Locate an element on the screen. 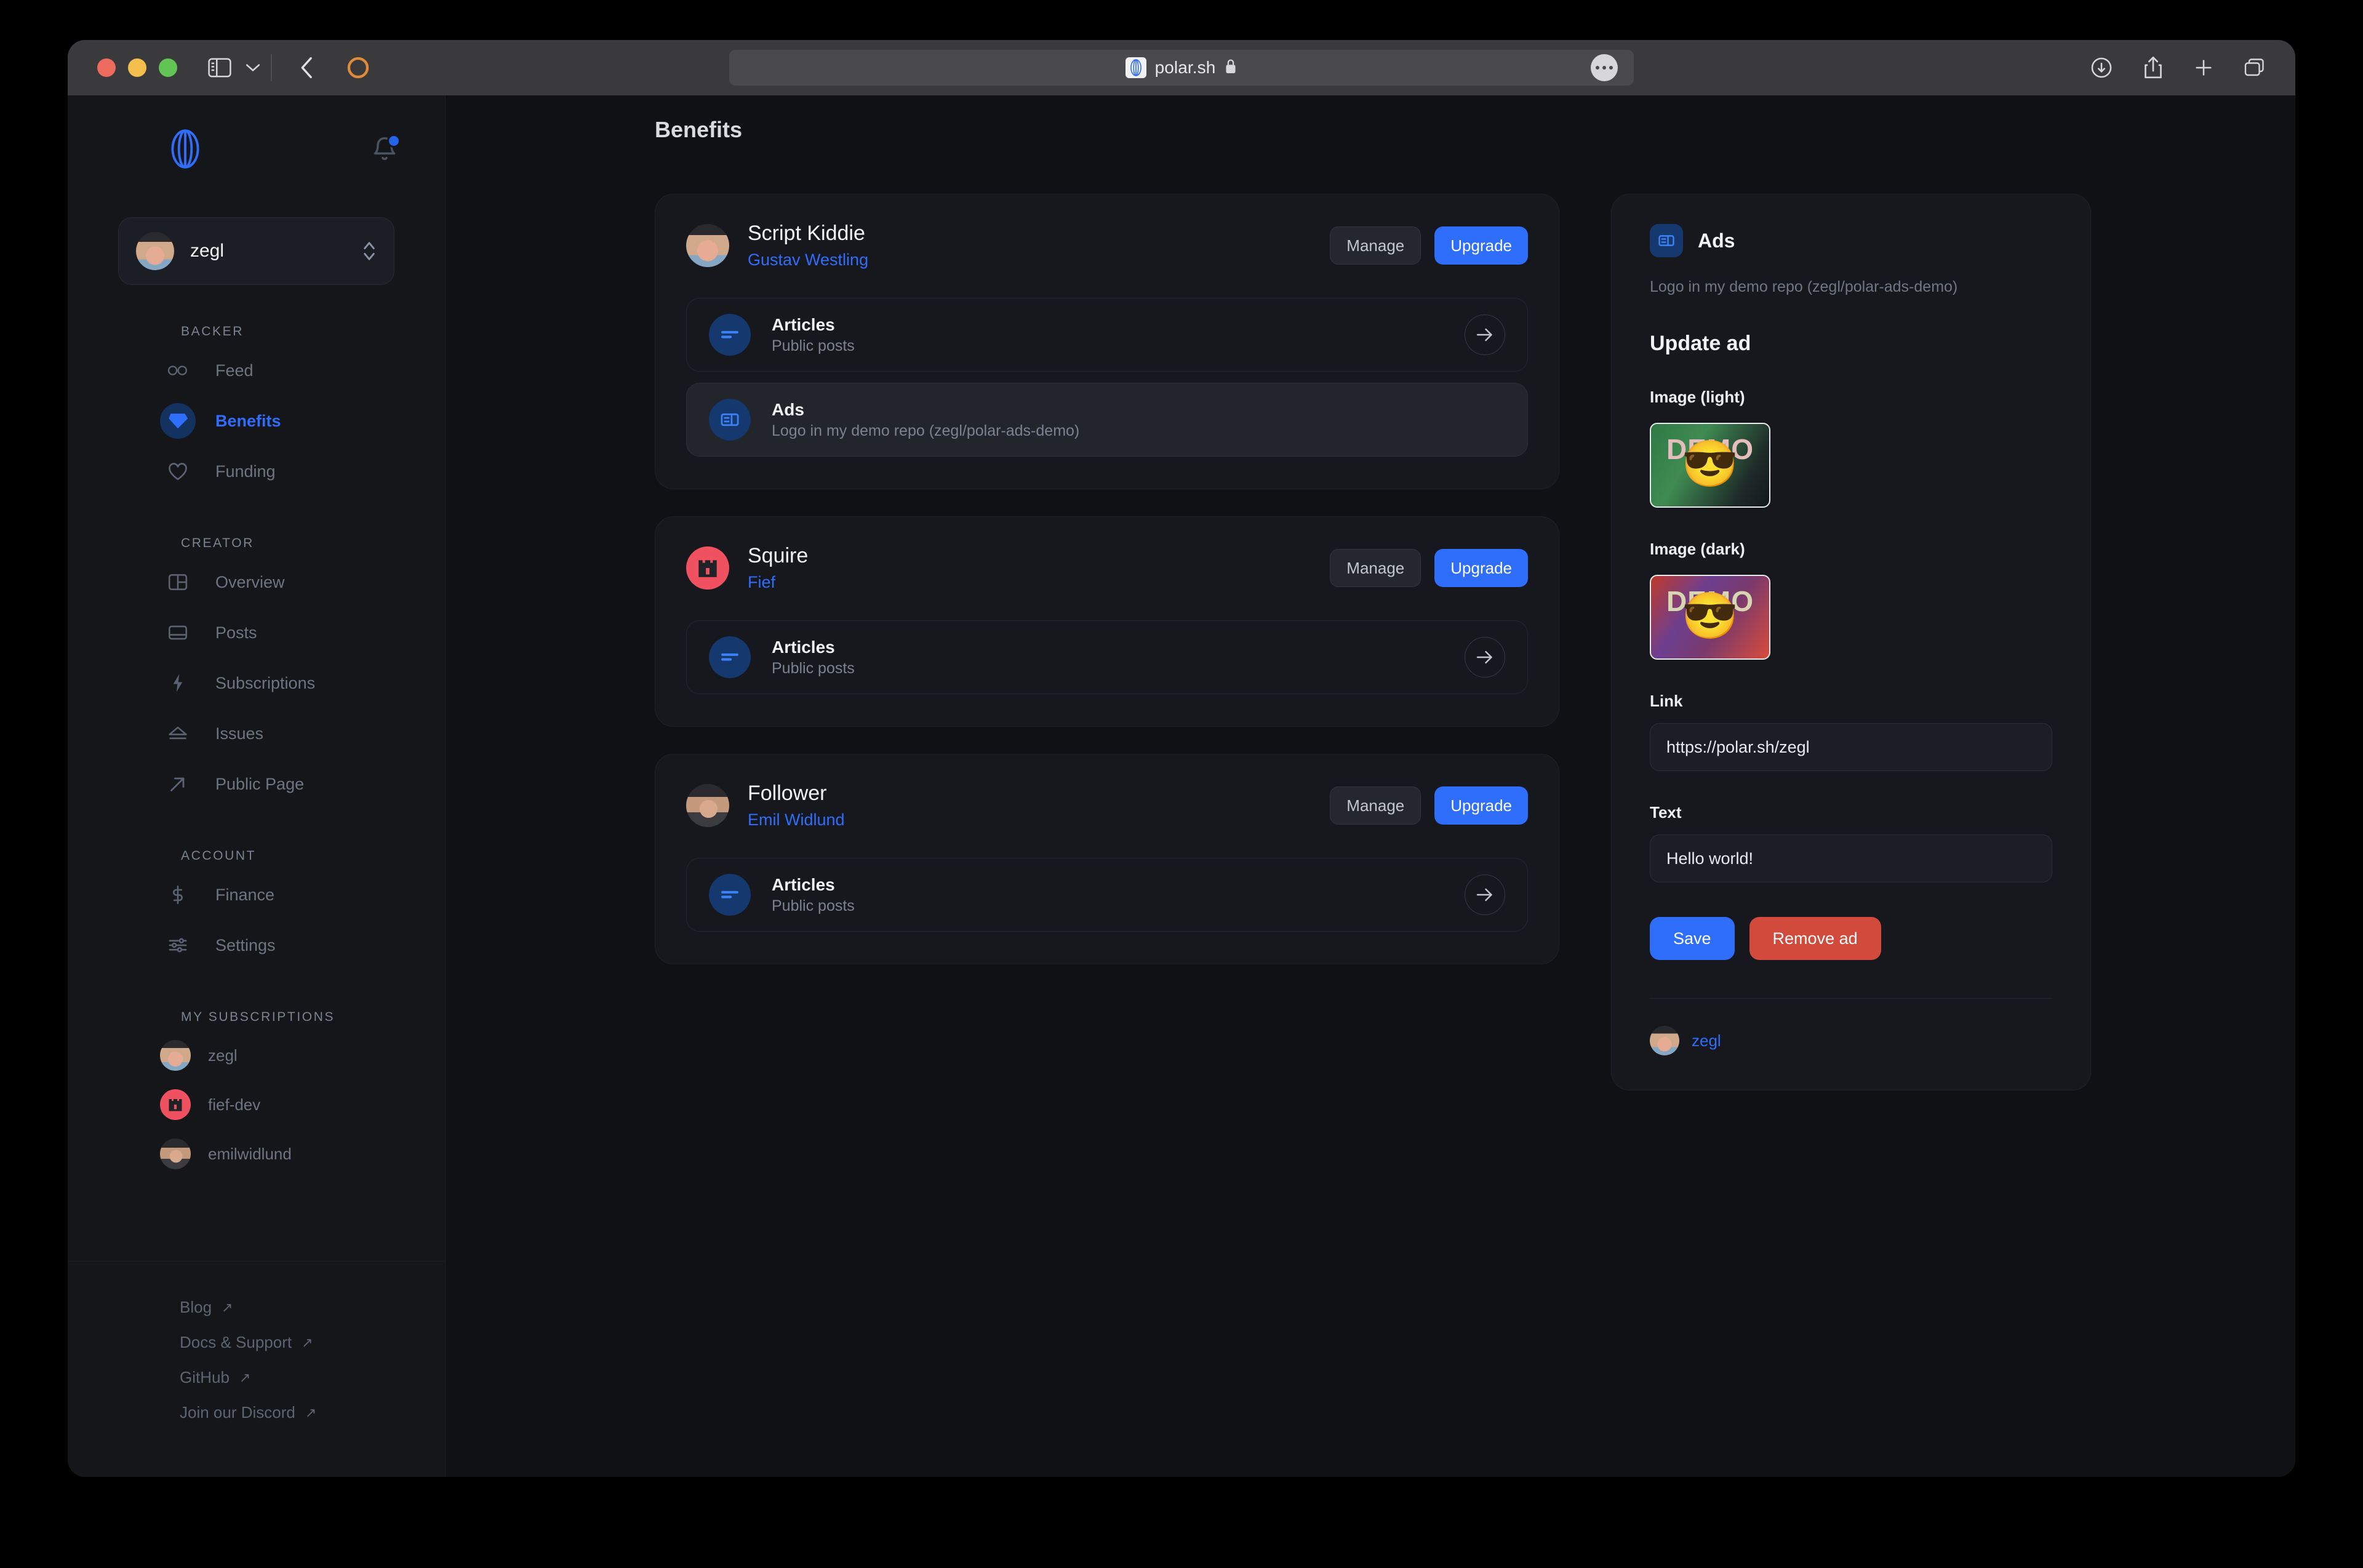 Image resolution: width=2363 pixels, height=1568 pixels. tier-name: Script Kiddie is located at coordinates (806, 233).